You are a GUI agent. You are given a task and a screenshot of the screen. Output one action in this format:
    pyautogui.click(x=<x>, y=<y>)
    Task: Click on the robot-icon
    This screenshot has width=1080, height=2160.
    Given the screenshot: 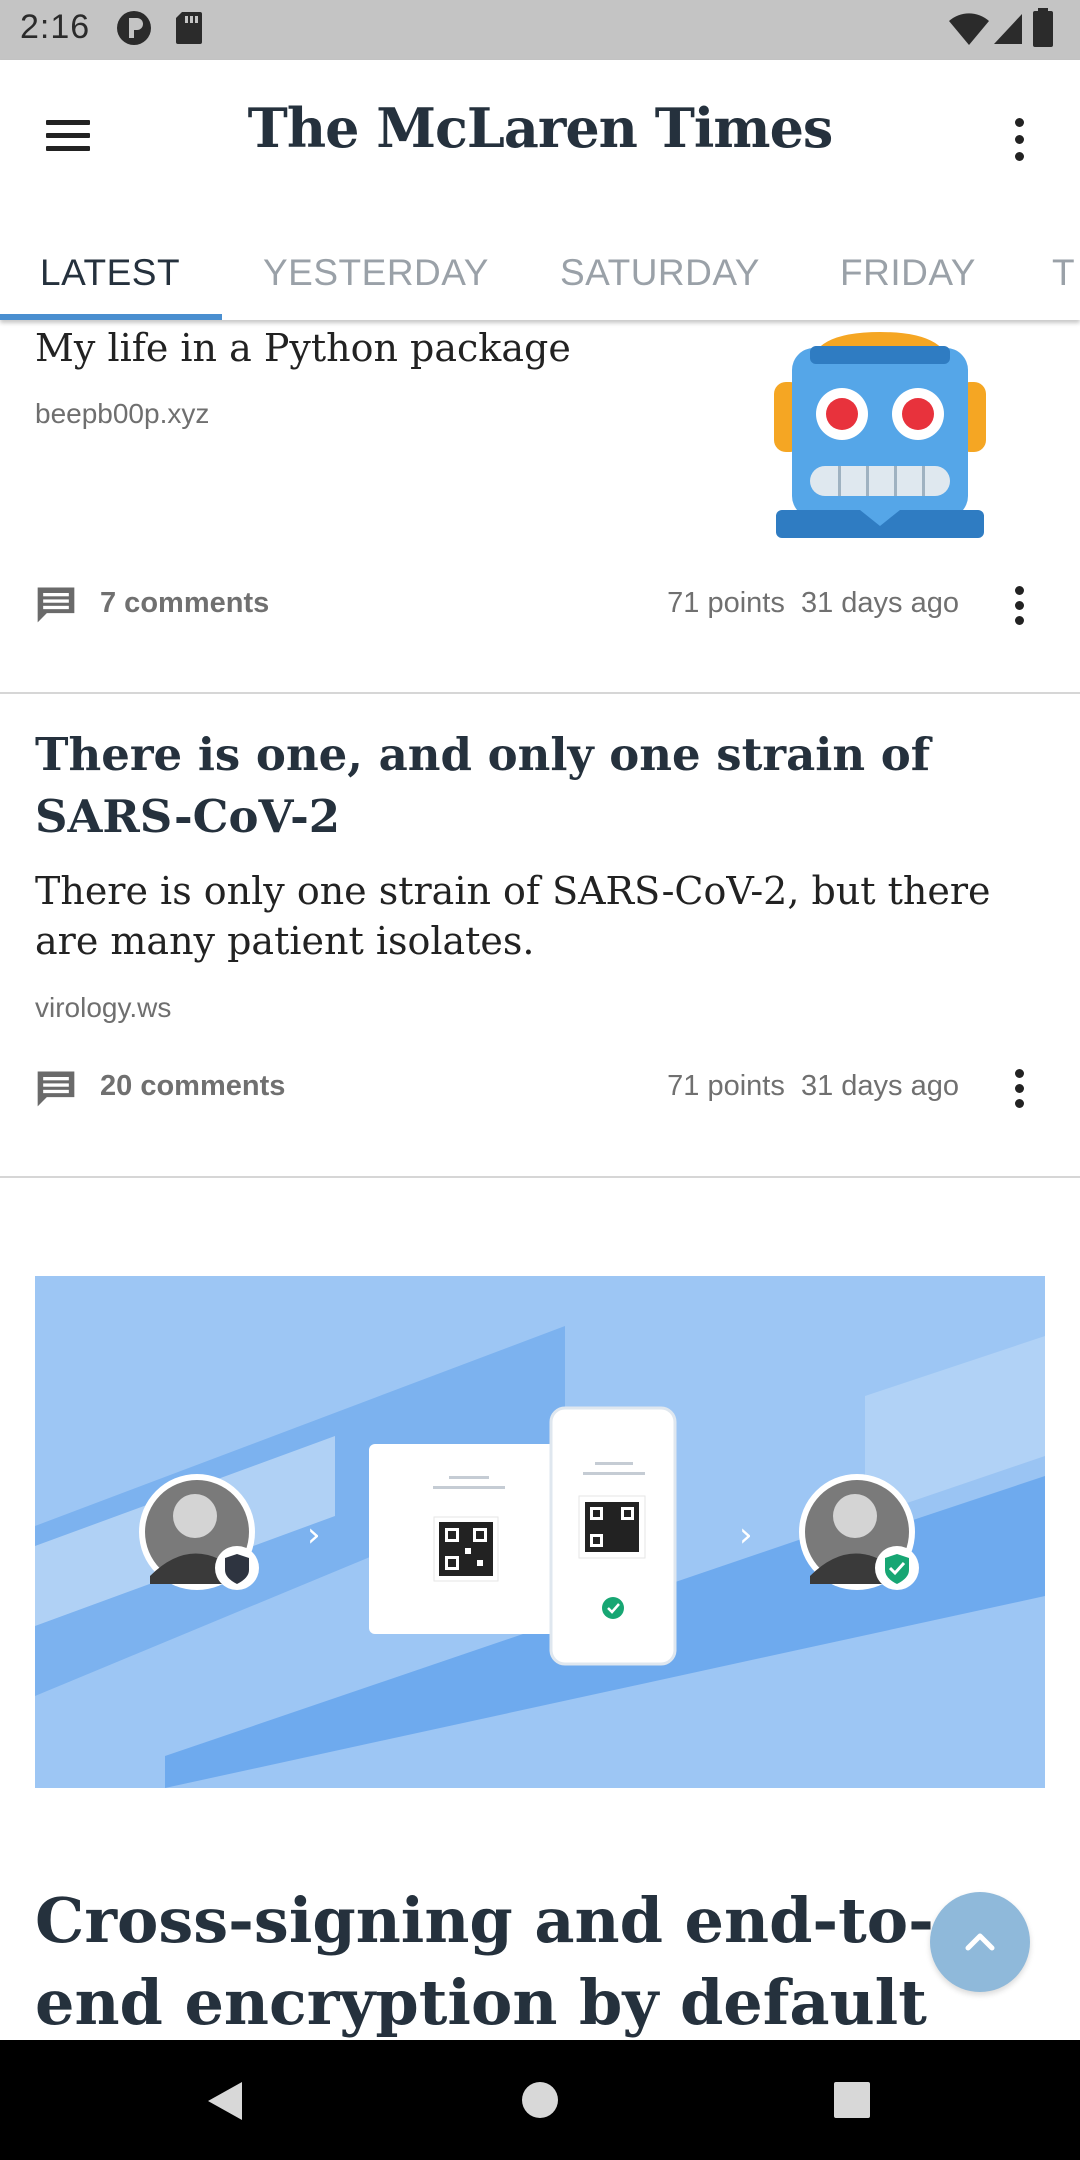 What is the action you would take?
    pyautogui.click(x=880, y=435)
    